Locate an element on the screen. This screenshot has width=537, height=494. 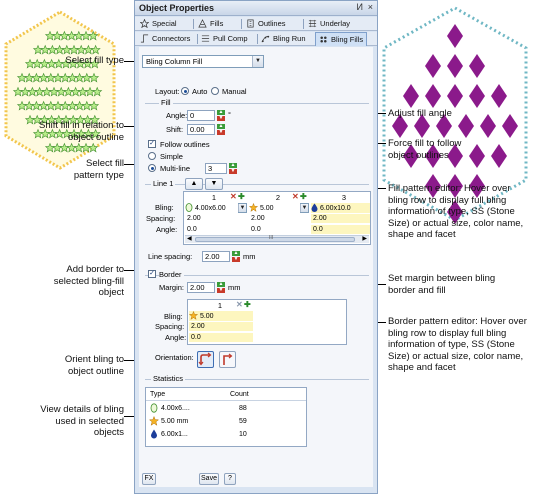
grid-cell-spacing-2: 2.00 is located at coordinates (280, 218).